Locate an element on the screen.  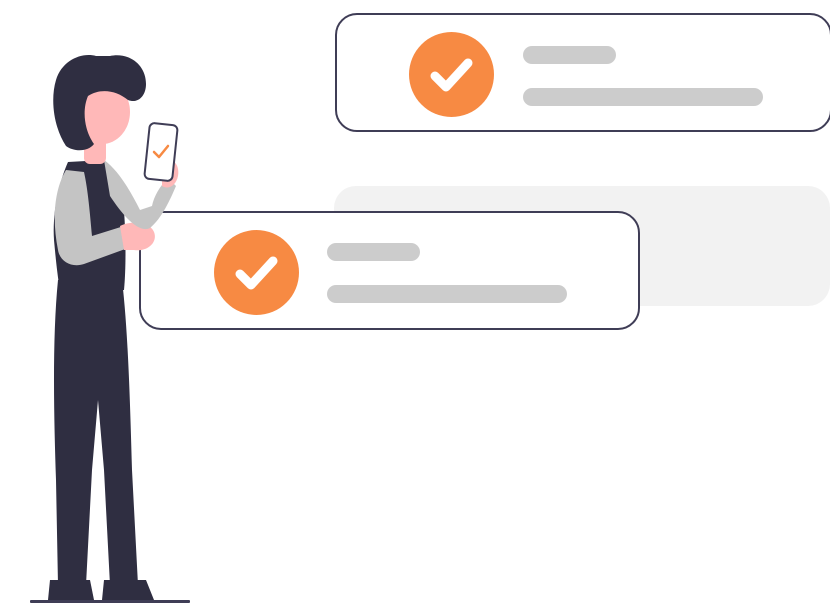
phone is located at coordinates (161, 152).